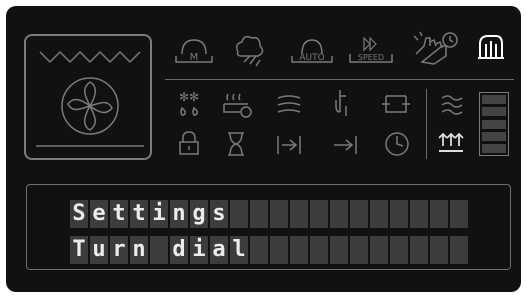  What do you see at coordinates (88, 97) in the screenshot?
I see `oven-fan-indicator` at bounding box center [88, 97].